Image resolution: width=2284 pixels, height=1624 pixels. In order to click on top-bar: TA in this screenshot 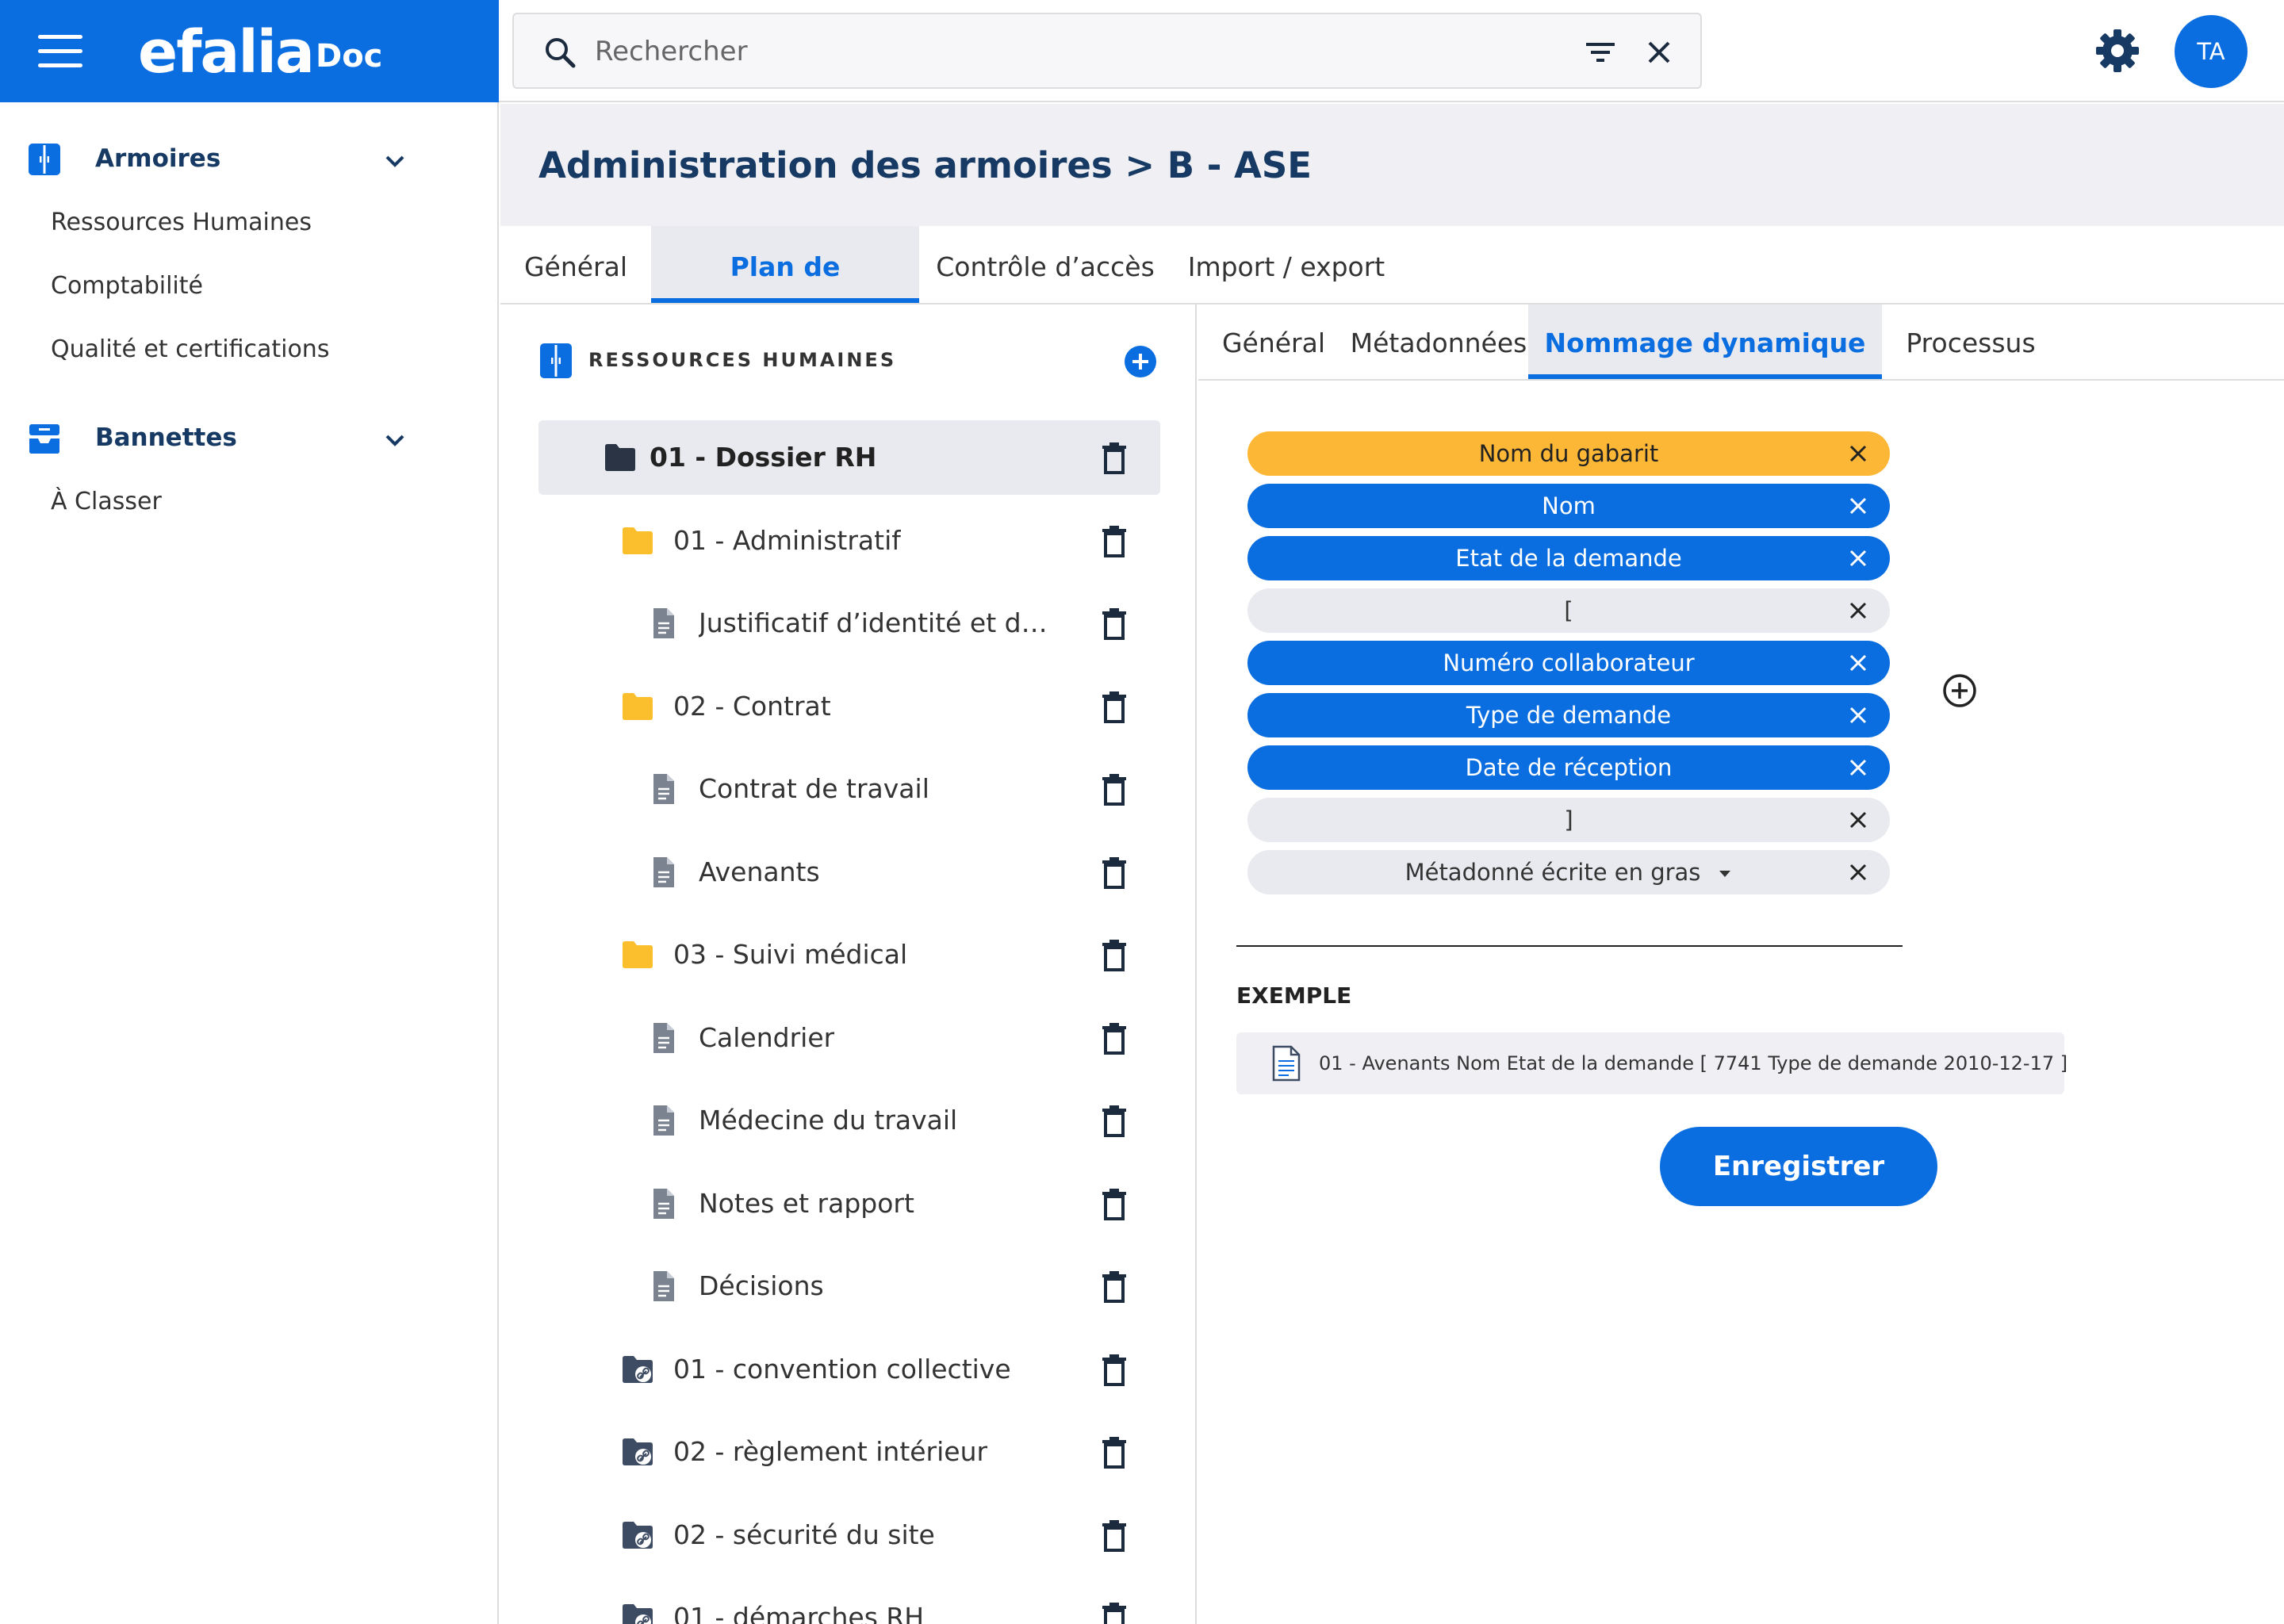, I will do `click(1391, 51)`.